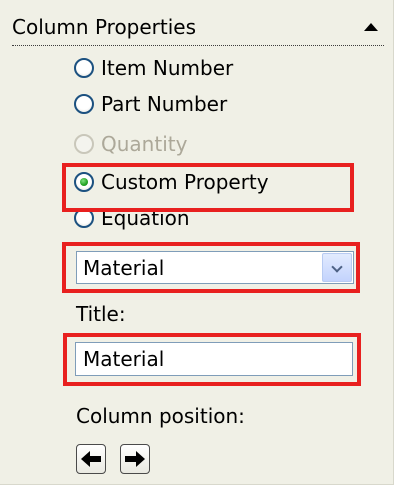 Image resolution: width=394 pixels, height=485 pixels. I want to click on column-properties-header: Column Properties, so click(198, 28).